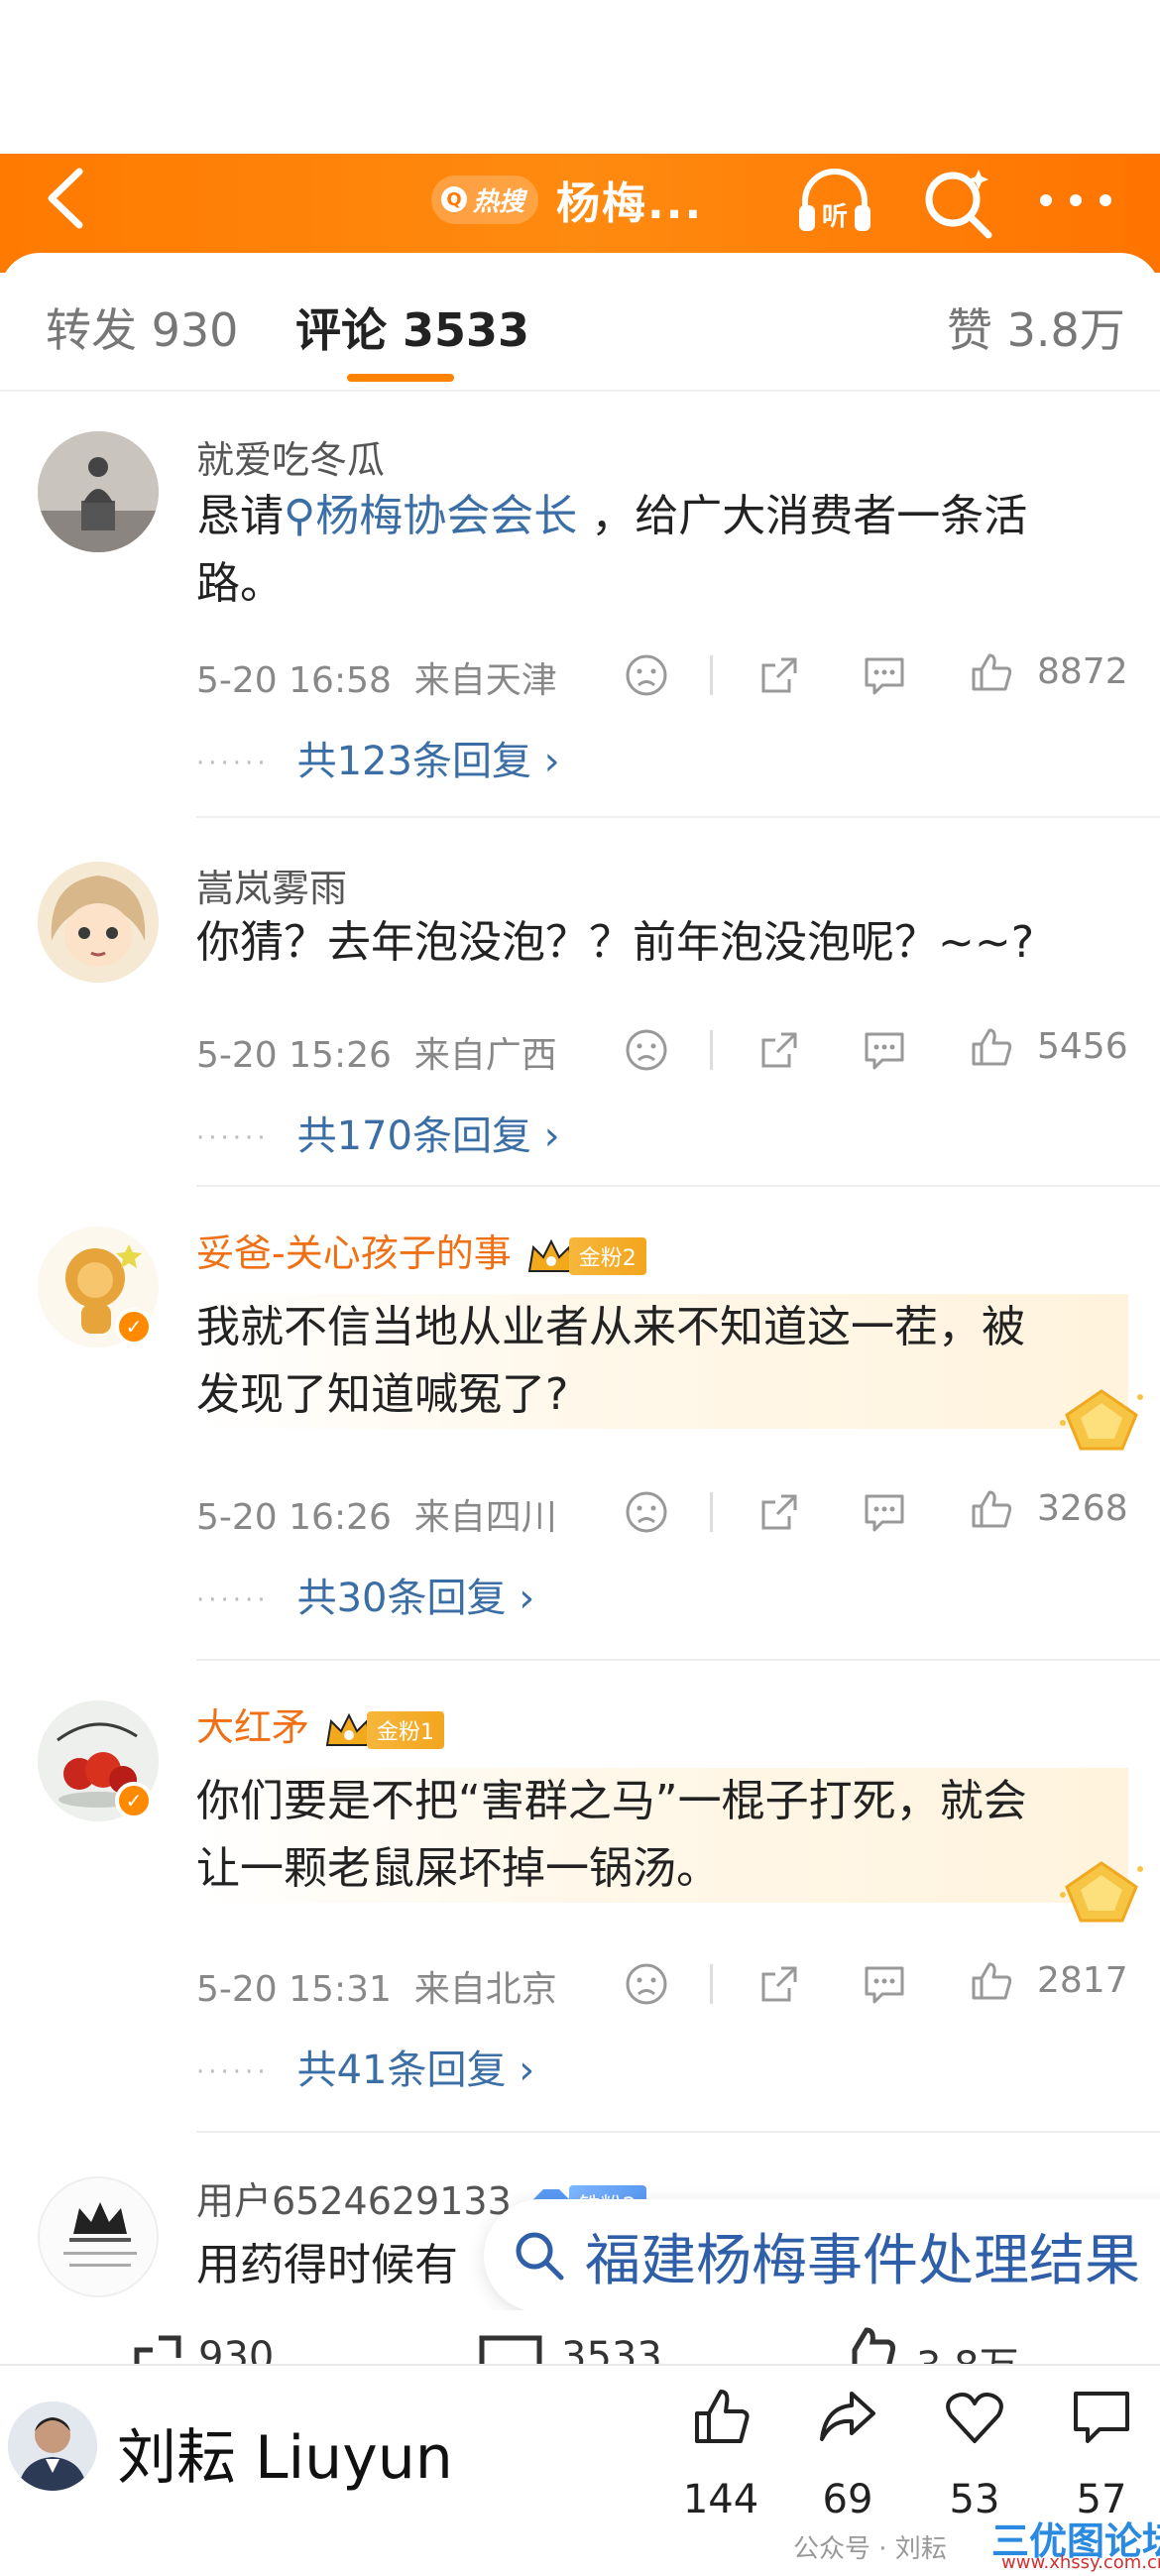  Describe the element at coordinates (412, 327) in the screenshot. I see `tab-comments: 评论 3533` at that location.